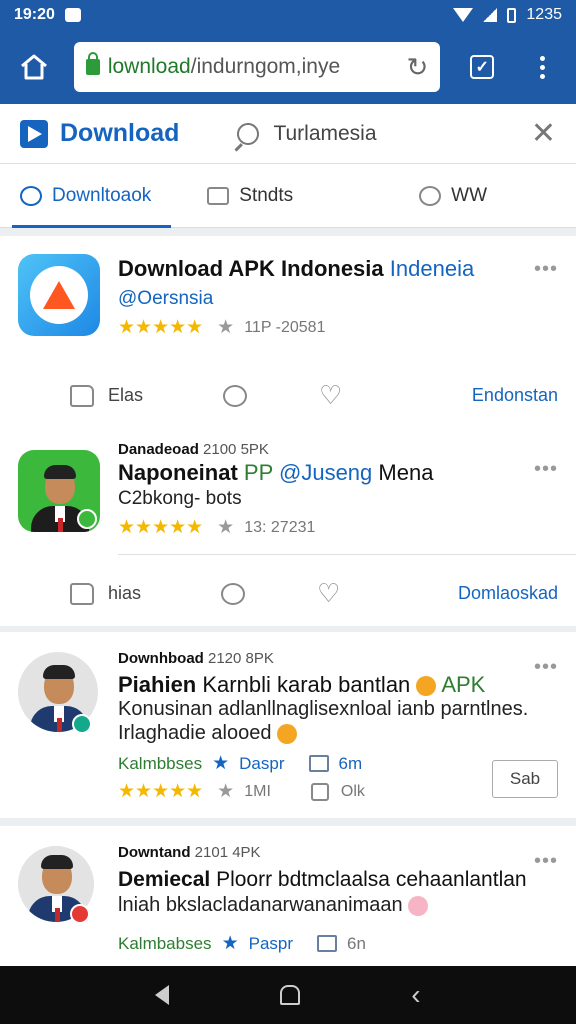 The height and width of the screenshot is (1024, 576). What do you see at coordinates (125, 593) in the screenshot?
I see `like-label: hias` at bounding box center [125, 593].